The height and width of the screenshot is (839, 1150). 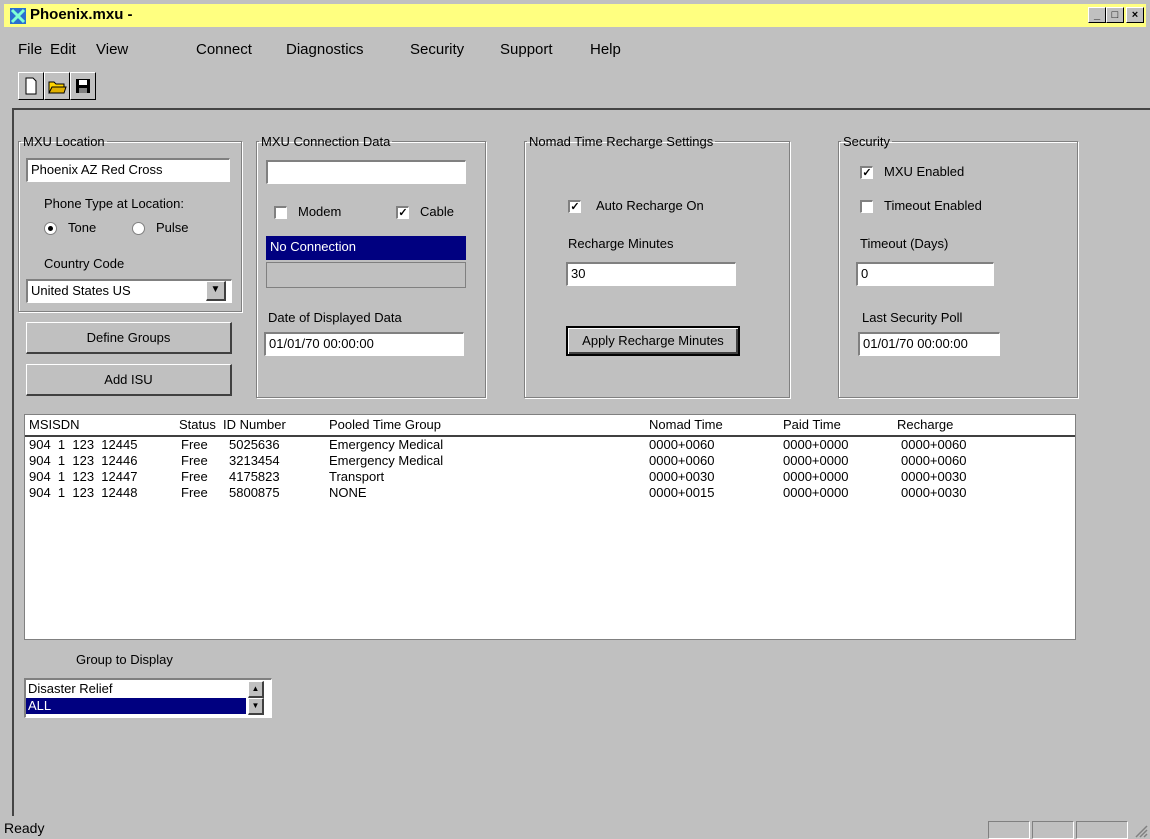 What do you see at coordinates (320, 211) in the screenshot?
I see `modem-label: Modem` at bounding box center [320, 211].